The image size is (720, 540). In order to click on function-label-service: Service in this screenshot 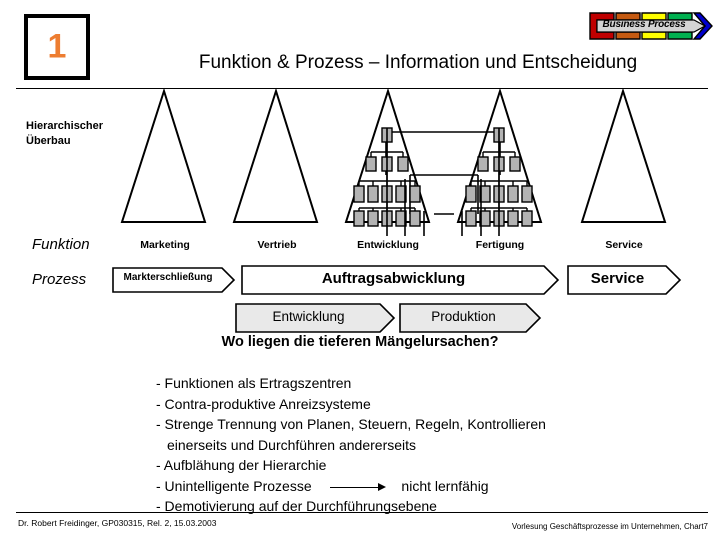, I will do `click(624, 245)`.